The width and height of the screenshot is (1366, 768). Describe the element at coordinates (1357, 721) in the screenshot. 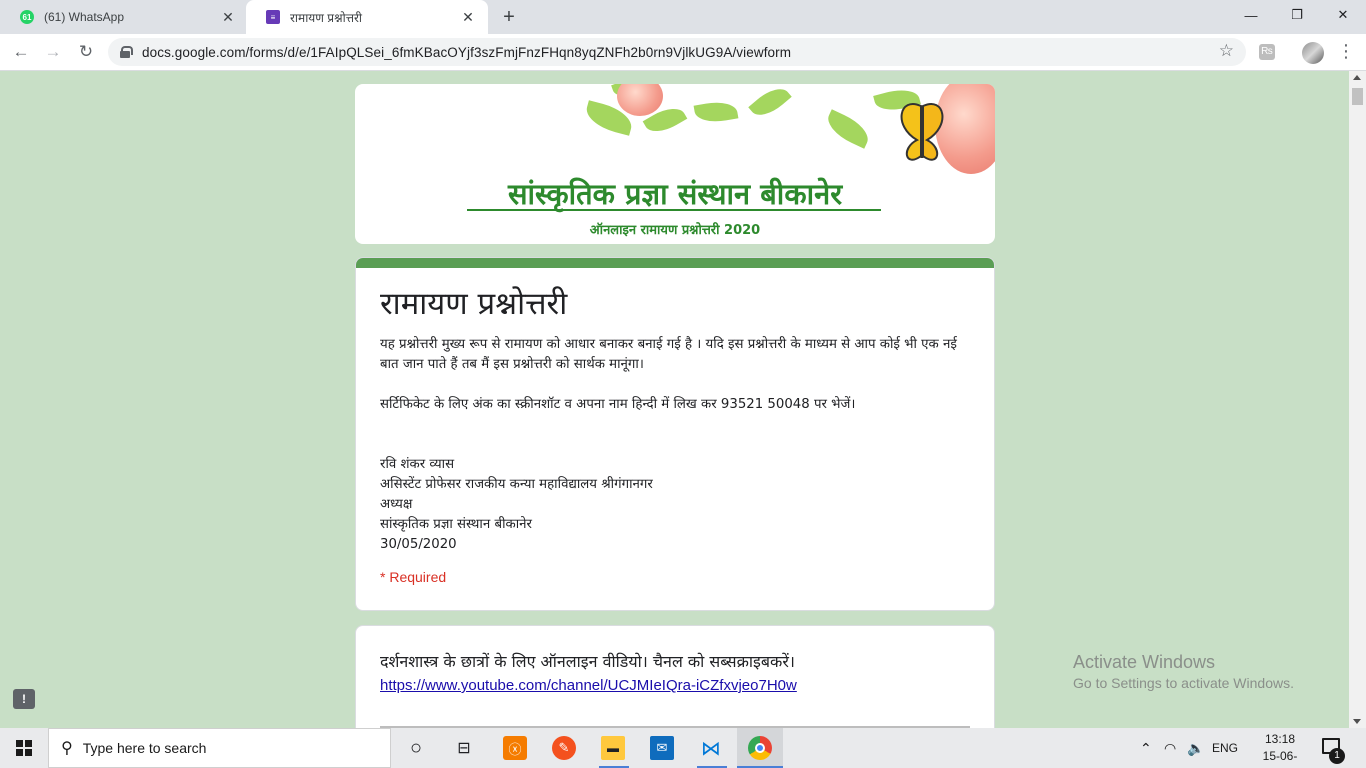

I see `scroll-down-arrow-icon` at that location.